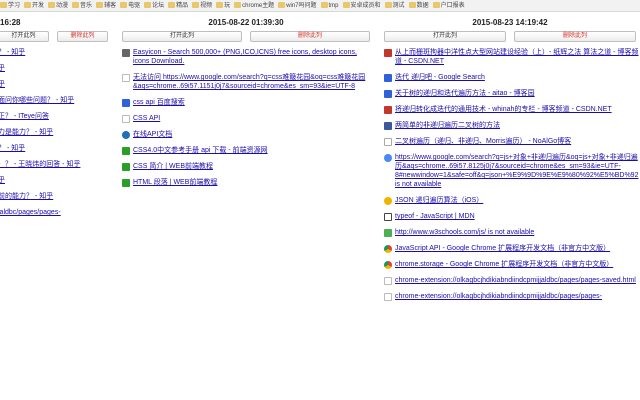  I want to click on column-timestamp: 16:28, so click(10, 22).